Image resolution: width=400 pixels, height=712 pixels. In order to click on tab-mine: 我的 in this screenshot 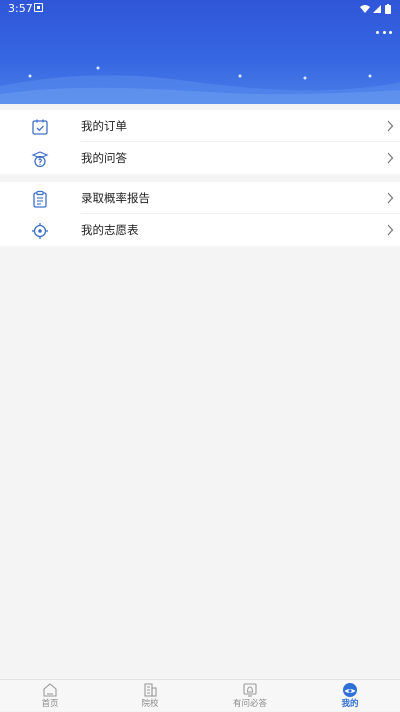, I will do `click(350, 696)`.